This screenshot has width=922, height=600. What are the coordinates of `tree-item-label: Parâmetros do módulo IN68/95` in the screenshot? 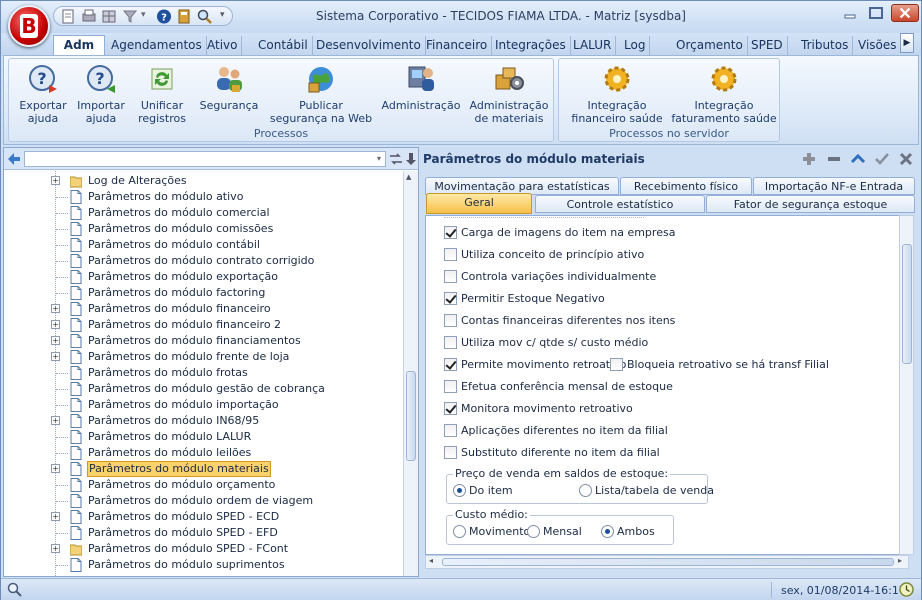 It's located at (173, 420).